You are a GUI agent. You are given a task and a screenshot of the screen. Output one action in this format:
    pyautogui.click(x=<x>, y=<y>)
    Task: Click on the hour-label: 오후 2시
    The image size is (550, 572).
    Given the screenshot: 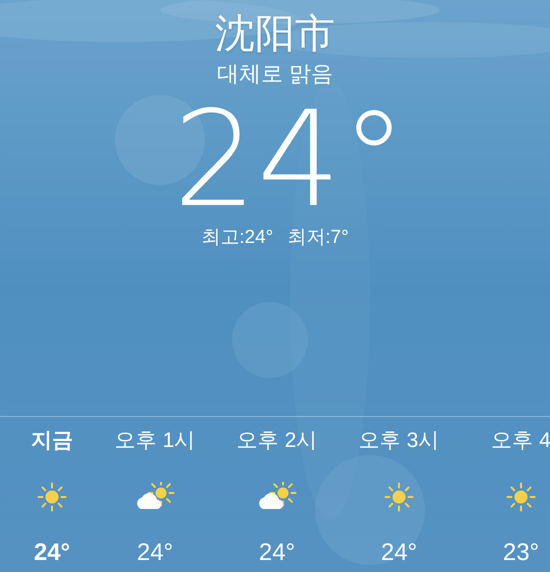 What is the action you would take?
    pyautogui.click(x=277, y=441)
    